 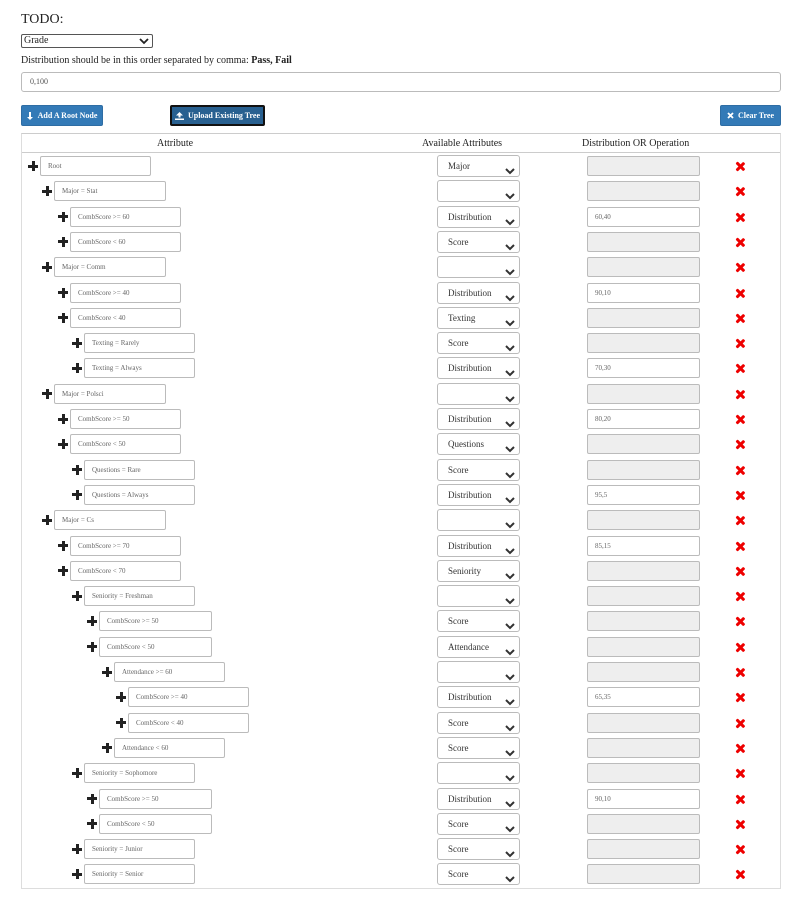 What do you see at coordinates (401, 82) in the screenshot?
I see `root-distribution-input: 0,100` at bounding box center [401, 82].